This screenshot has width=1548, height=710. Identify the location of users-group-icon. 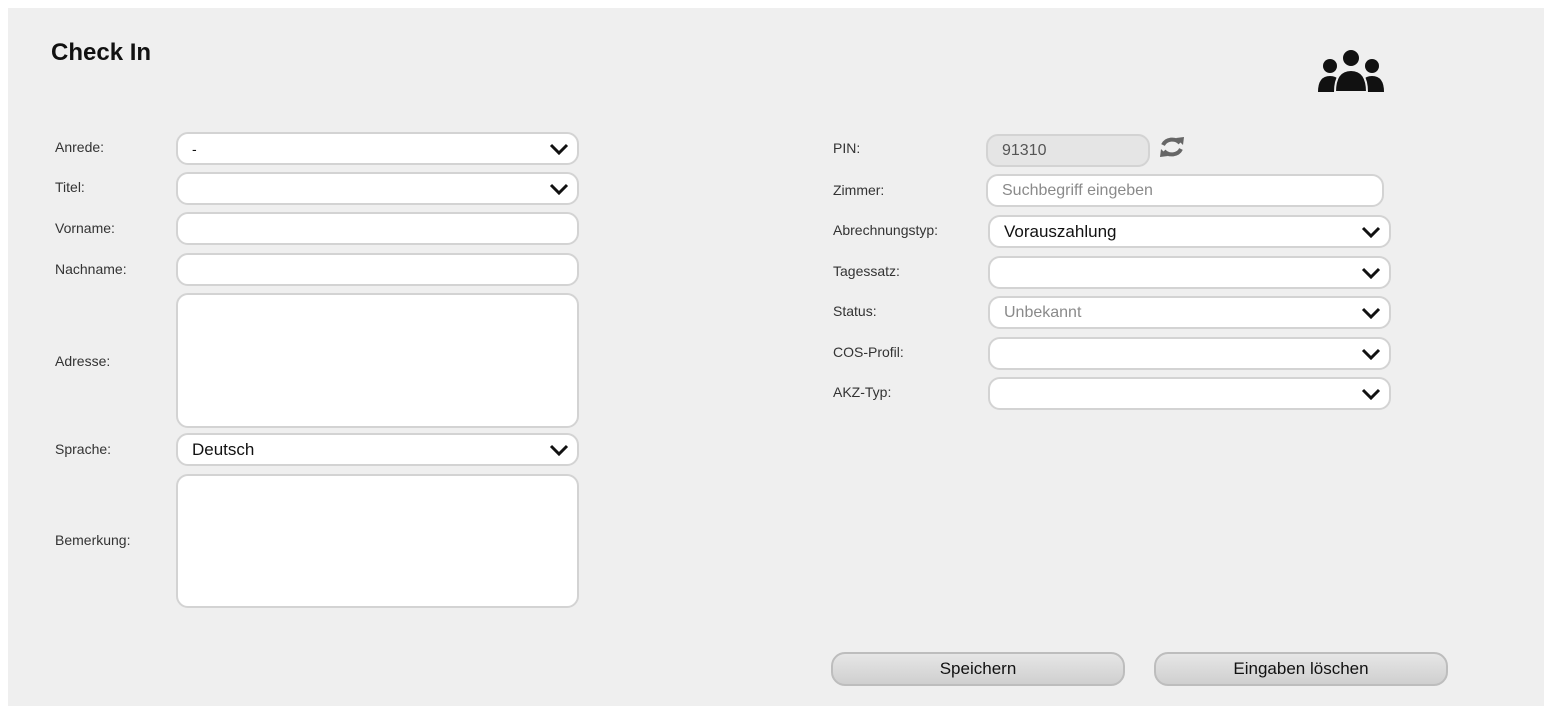
(1351, 70).